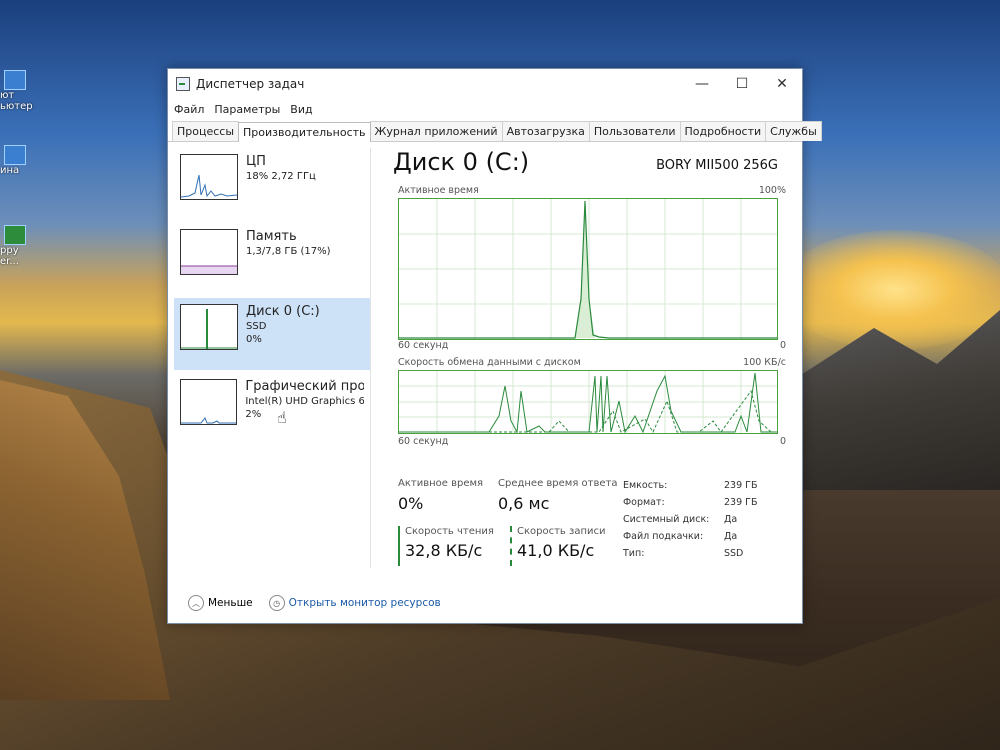 This screenshot has width=1000, height=750. Describe the element at coordinates (461, 162) in the screenshot. I see `page-title: Диск 0 (C:)` at that location.